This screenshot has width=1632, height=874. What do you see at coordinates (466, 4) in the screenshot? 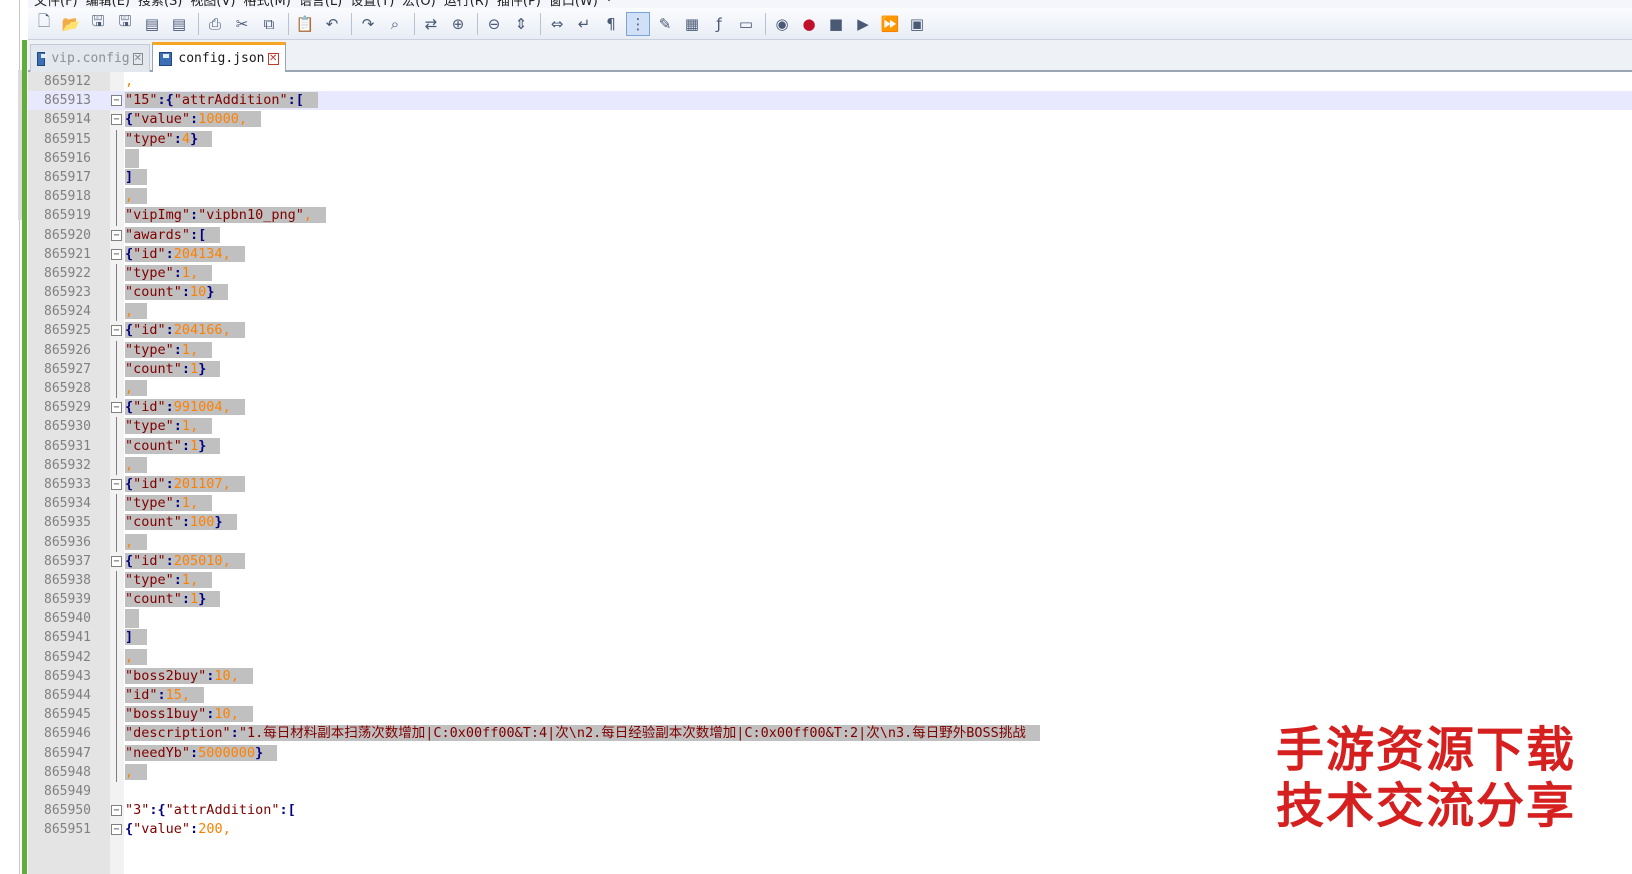
I see `menu-item: 运行(R)` at bounding box center [466, 4].